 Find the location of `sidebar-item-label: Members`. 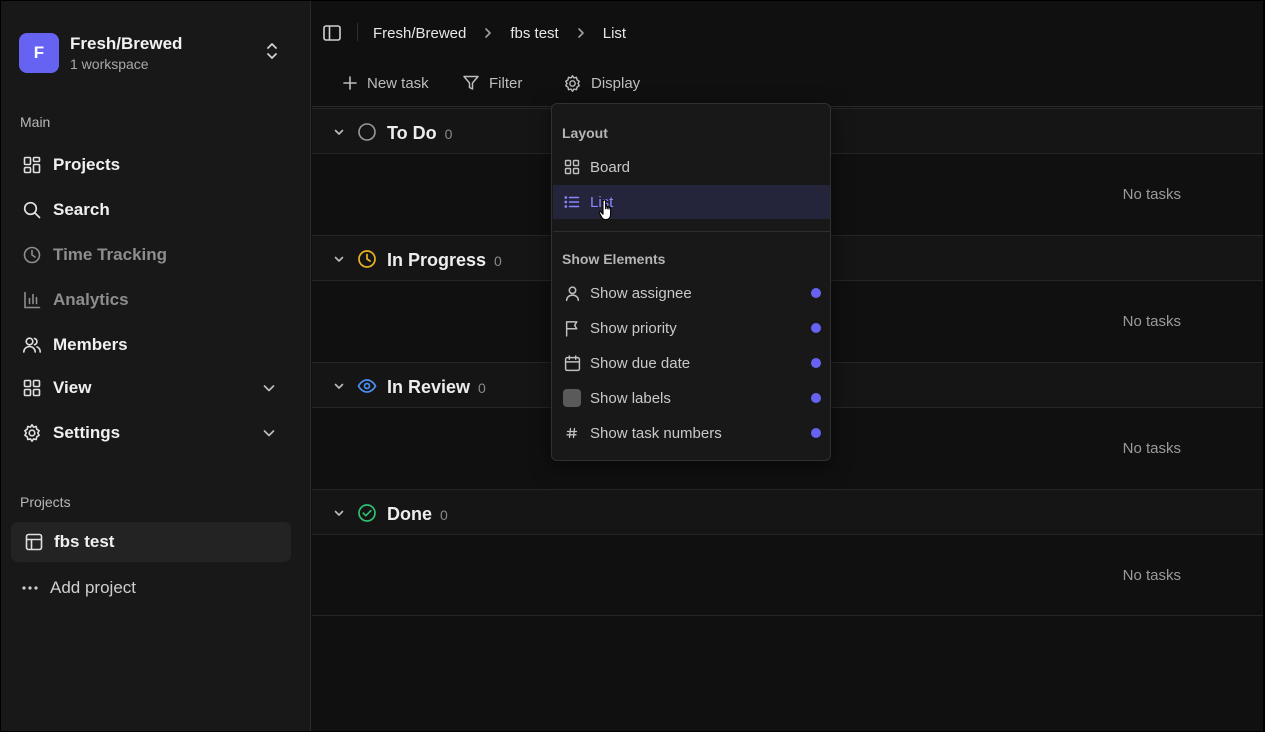

sidebar-item-label: Members is located at coordinates (90, 344).